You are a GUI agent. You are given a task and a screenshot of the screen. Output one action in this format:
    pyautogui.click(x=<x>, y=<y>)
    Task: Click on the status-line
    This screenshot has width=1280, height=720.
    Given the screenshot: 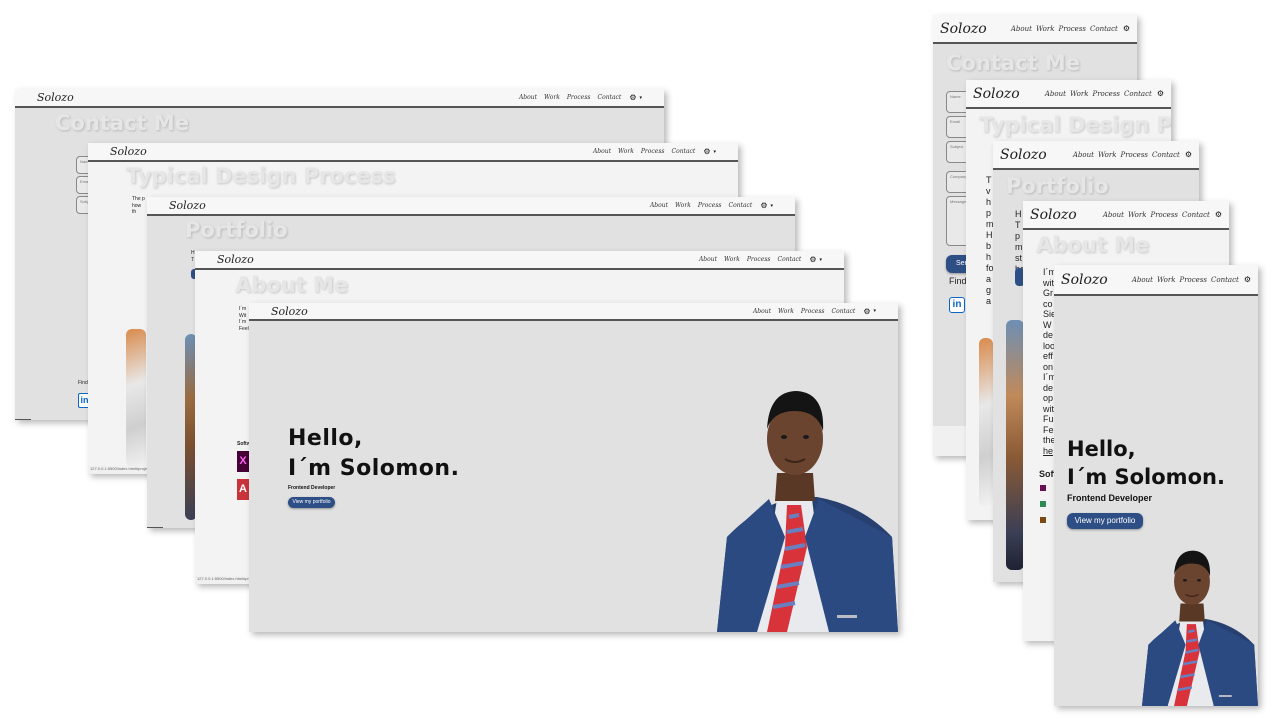 What is the action you would take?
    pyautogui.click(x=23, y=419)
    